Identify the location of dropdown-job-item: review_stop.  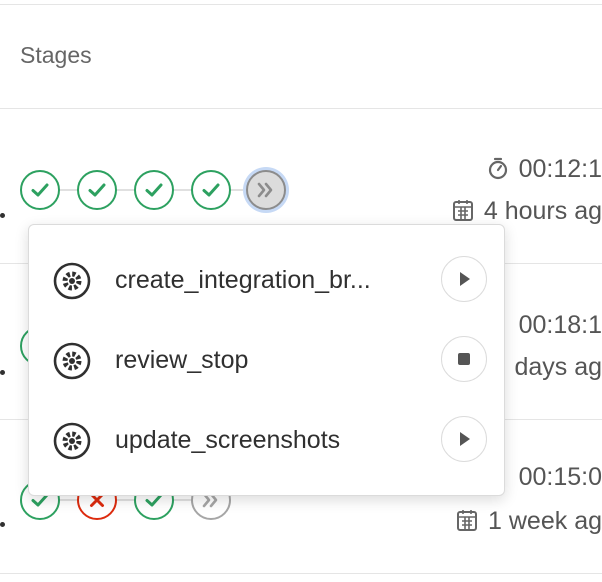
(266, 361).